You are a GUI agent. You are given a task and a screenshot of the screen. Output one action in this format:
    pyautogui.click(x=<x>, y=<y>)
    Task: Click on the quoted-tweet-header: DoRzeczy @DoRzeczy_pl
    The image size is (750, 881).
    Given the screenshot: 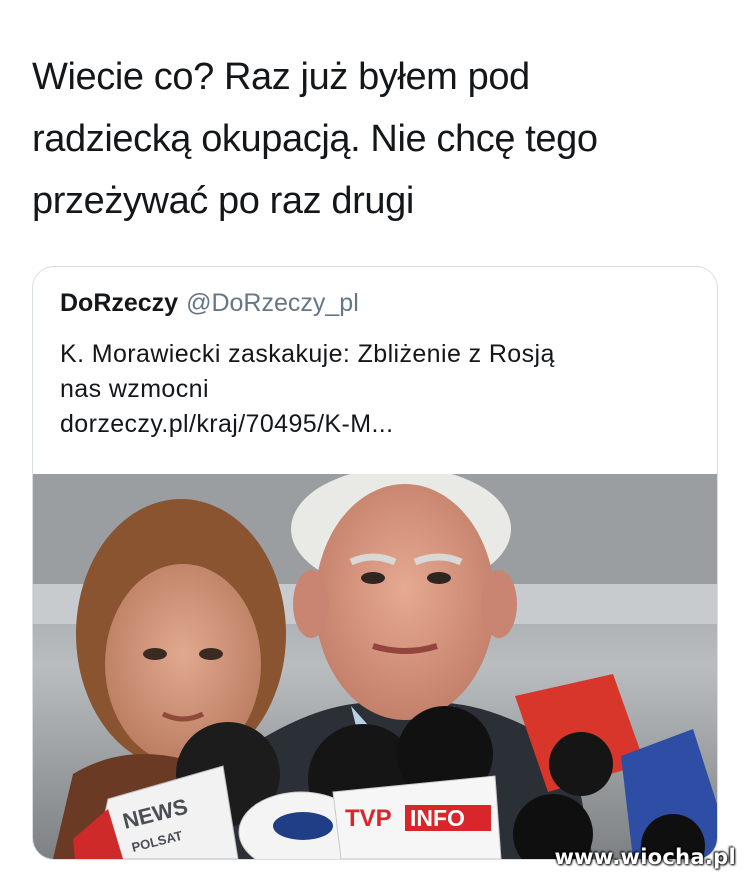 What is the action you would take?
    pyautogui.click(x=209, y=303)
    